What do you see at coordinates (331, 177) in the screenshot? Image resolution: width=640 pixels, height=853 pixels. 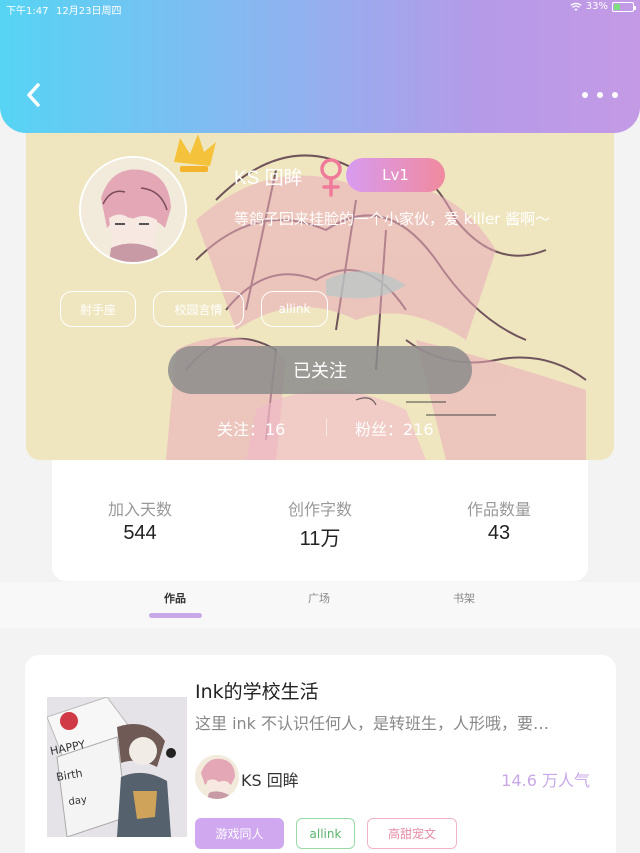 I see `female-icon` at bounding box center [331, 177].